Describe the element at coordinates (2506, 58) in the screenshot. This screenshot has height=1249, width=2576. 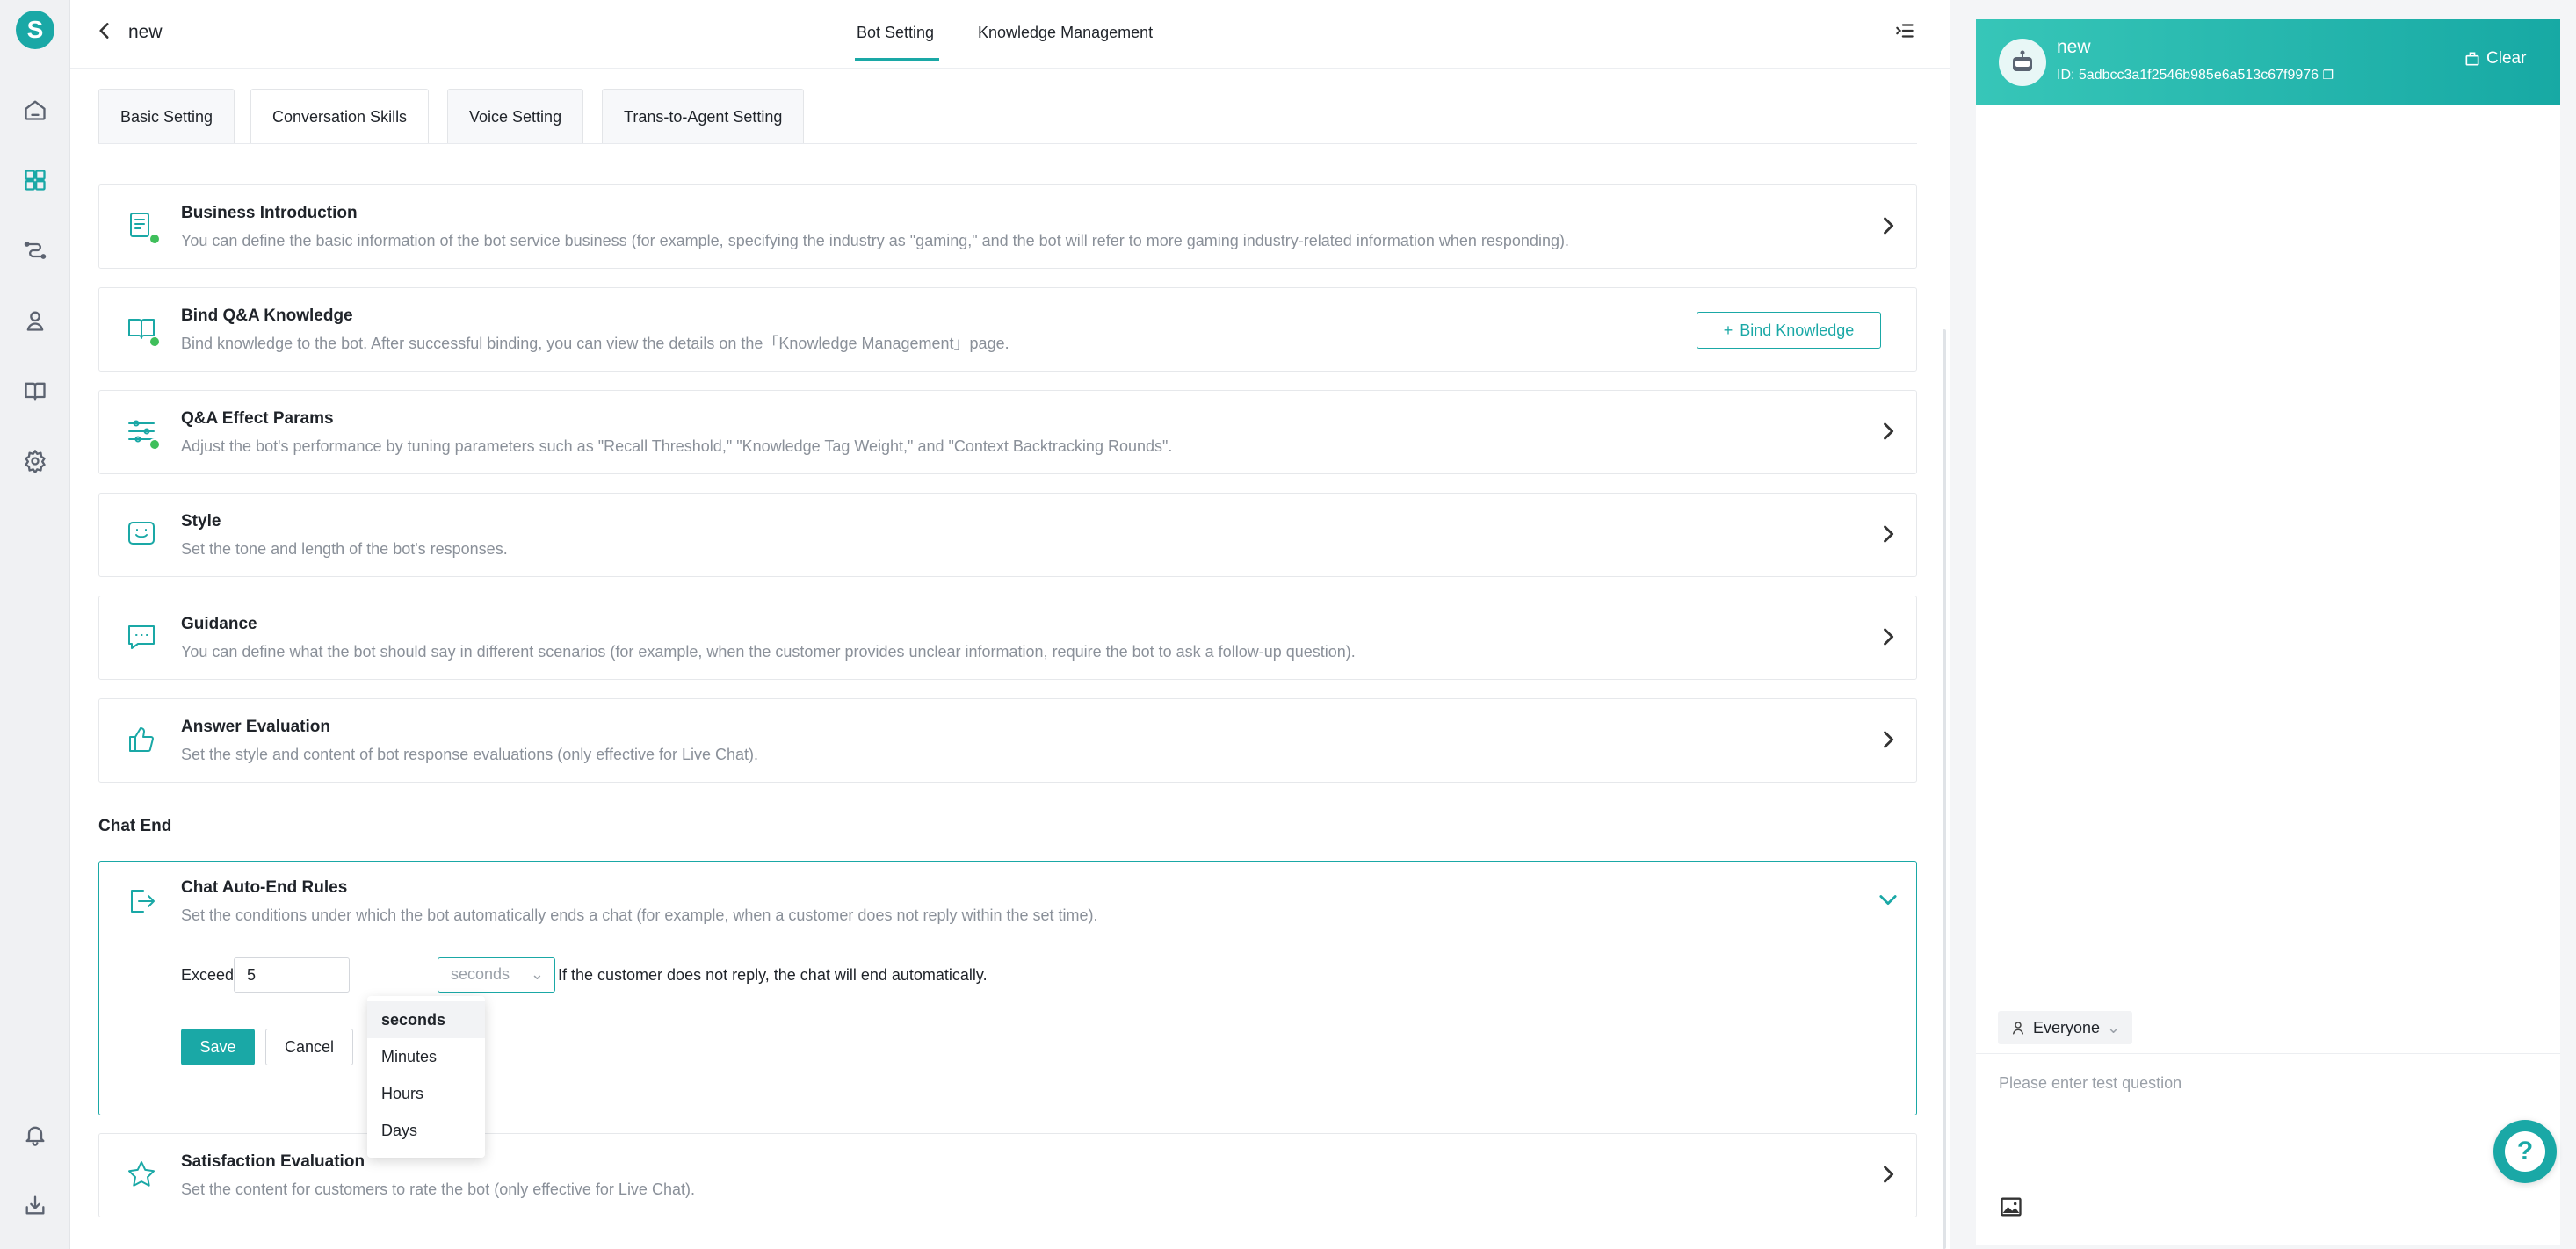
I see `clear-label: Clear` at that location.